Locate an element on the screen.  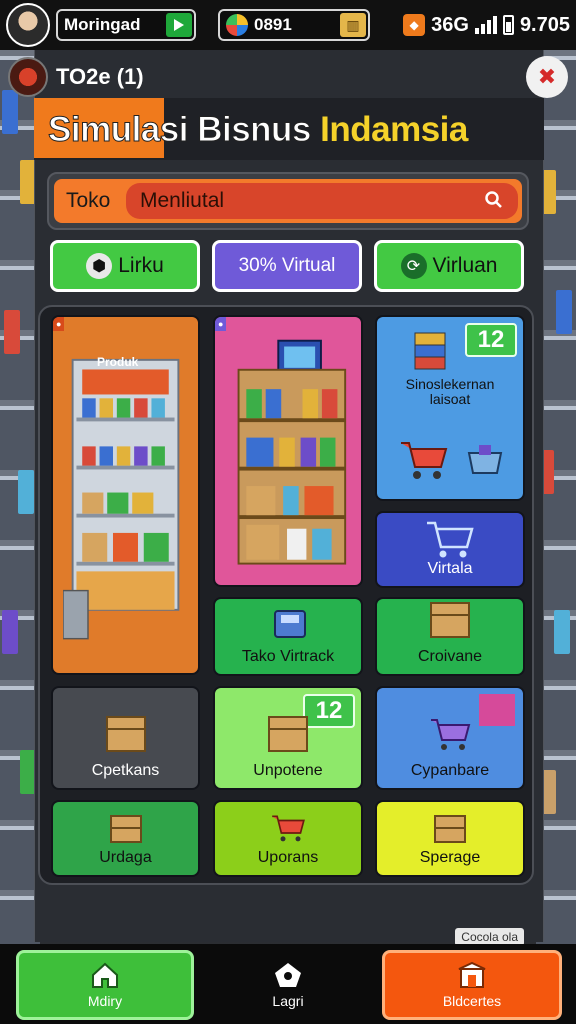
tako-card: Tako Virtrack is located at coordinates (288, 636).